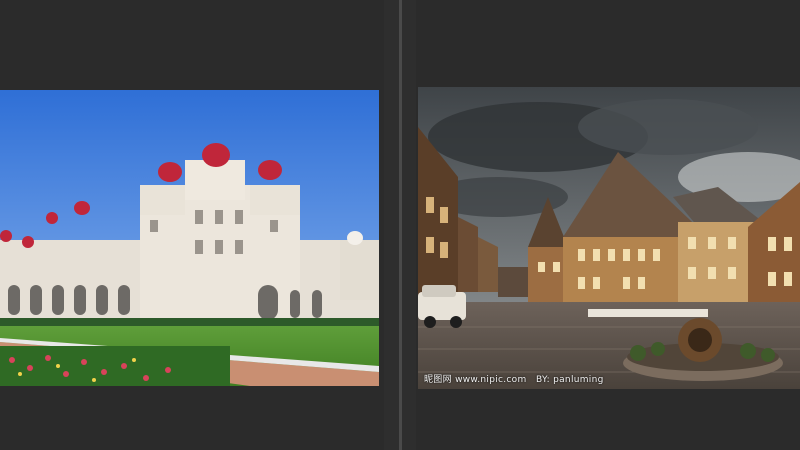  I want to click on watermark-author: BY: panluming, so click(570, 380).